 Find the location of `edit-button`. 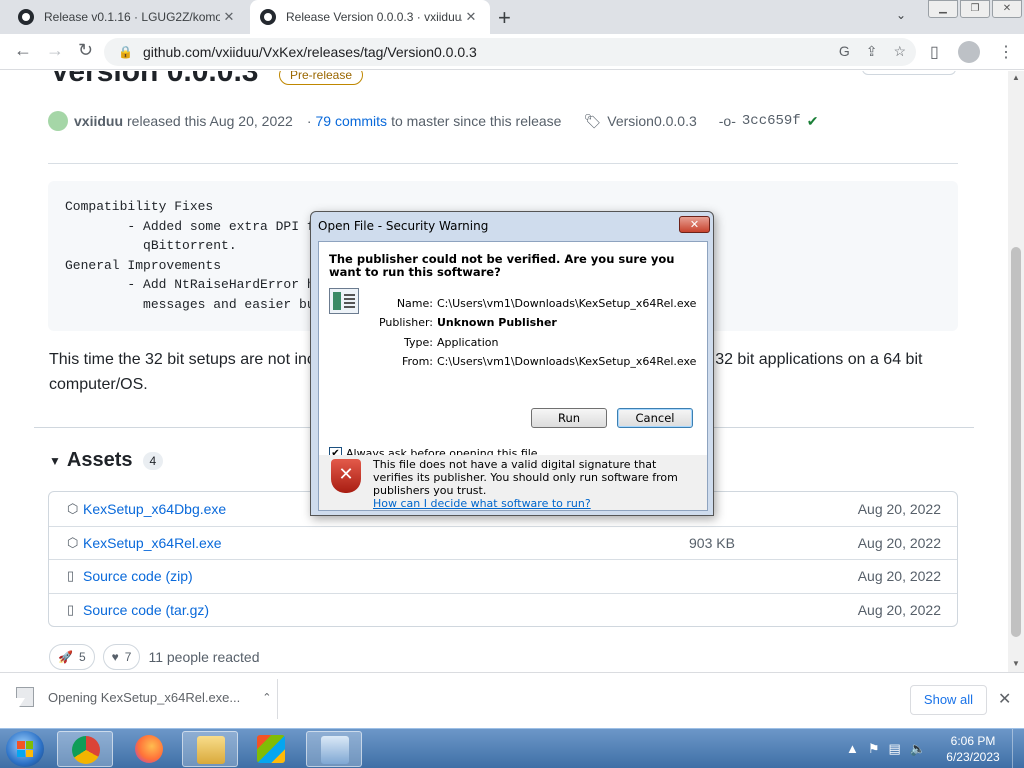

edit-button is located at coordinates (909, 73).